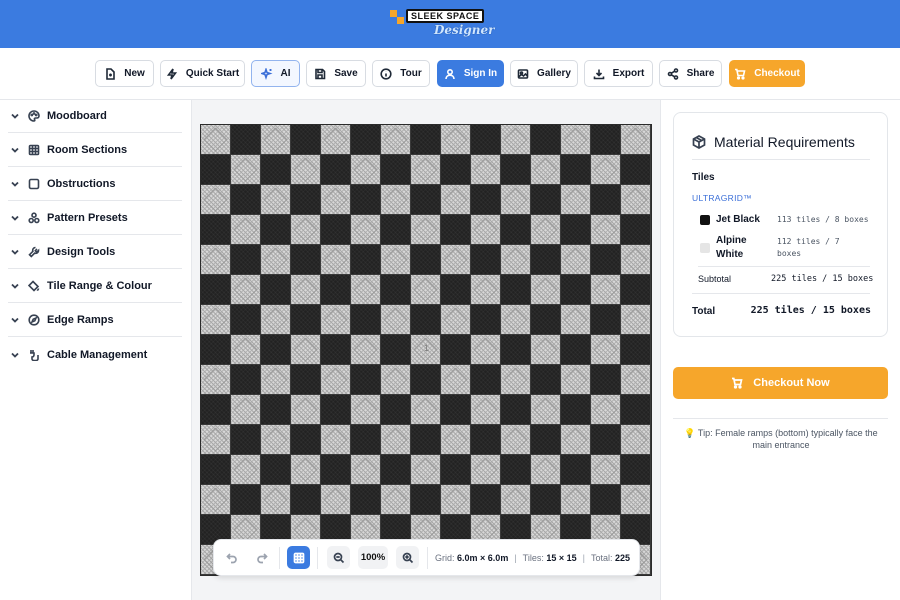  I want to click on sidebar-item-room-sections: Room Sections, so click(95, 150).